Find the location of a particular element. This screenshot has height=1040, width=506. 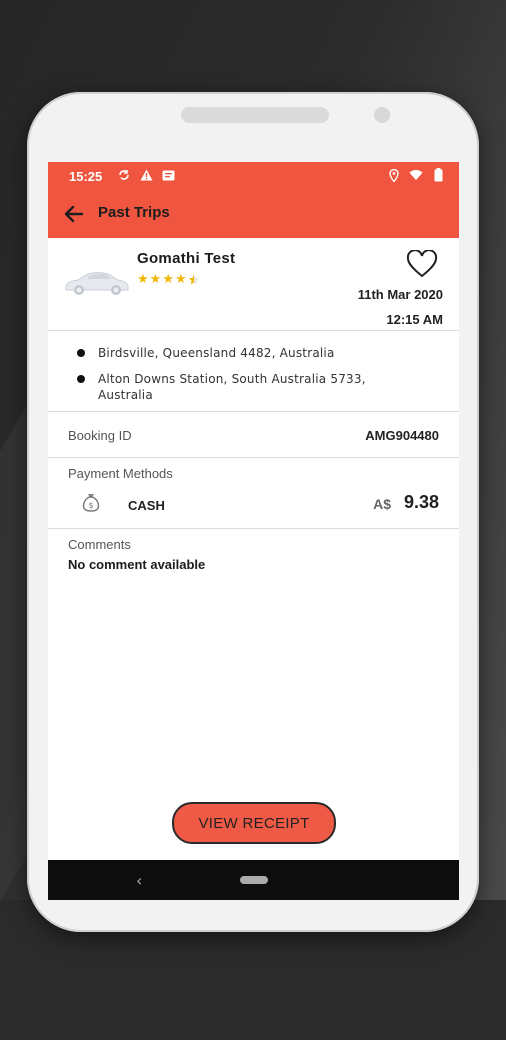

pickup-location: Birdsville, Queensland 4482, Australia is located at coordinates (237, 353).